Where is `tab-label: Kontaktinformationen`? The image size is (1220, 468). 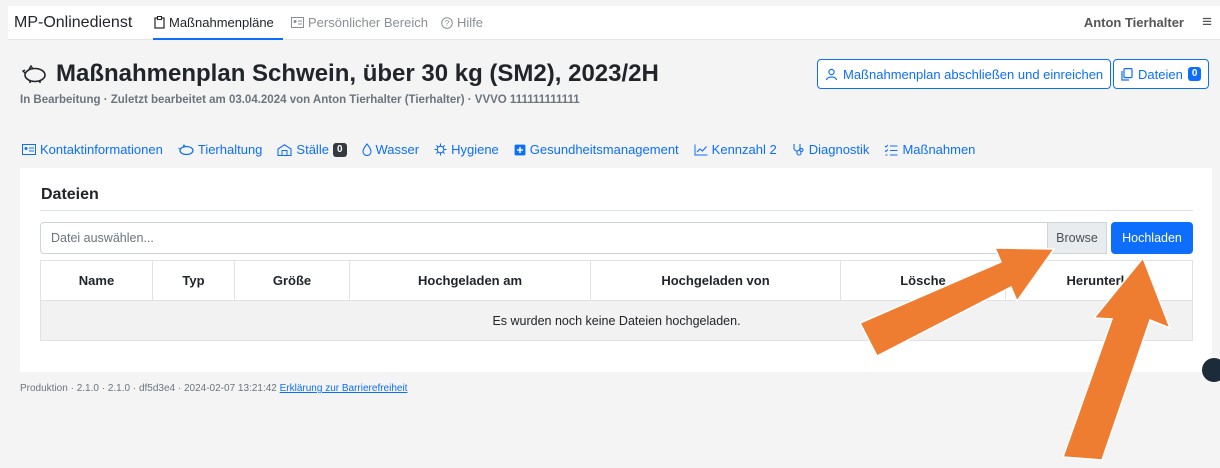
tab-label: Kontaktinformationen is located at coordinates (101, 149).